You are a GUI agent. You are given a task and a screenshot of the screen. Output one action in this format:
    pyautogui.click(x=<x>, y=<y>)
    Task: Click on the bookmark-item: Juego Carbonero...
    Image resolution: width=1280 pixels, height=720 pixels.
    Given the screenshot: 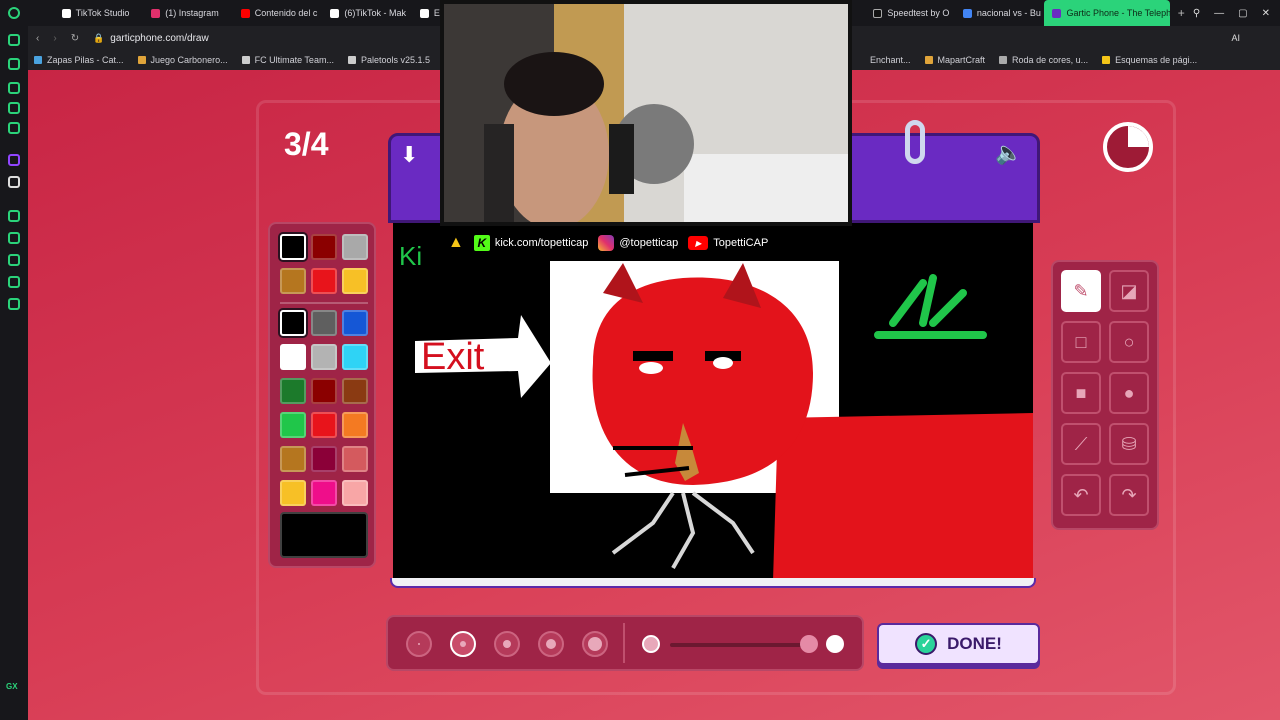 What is the action you would take?
    pyautogui.click(x=182, y=60)
    